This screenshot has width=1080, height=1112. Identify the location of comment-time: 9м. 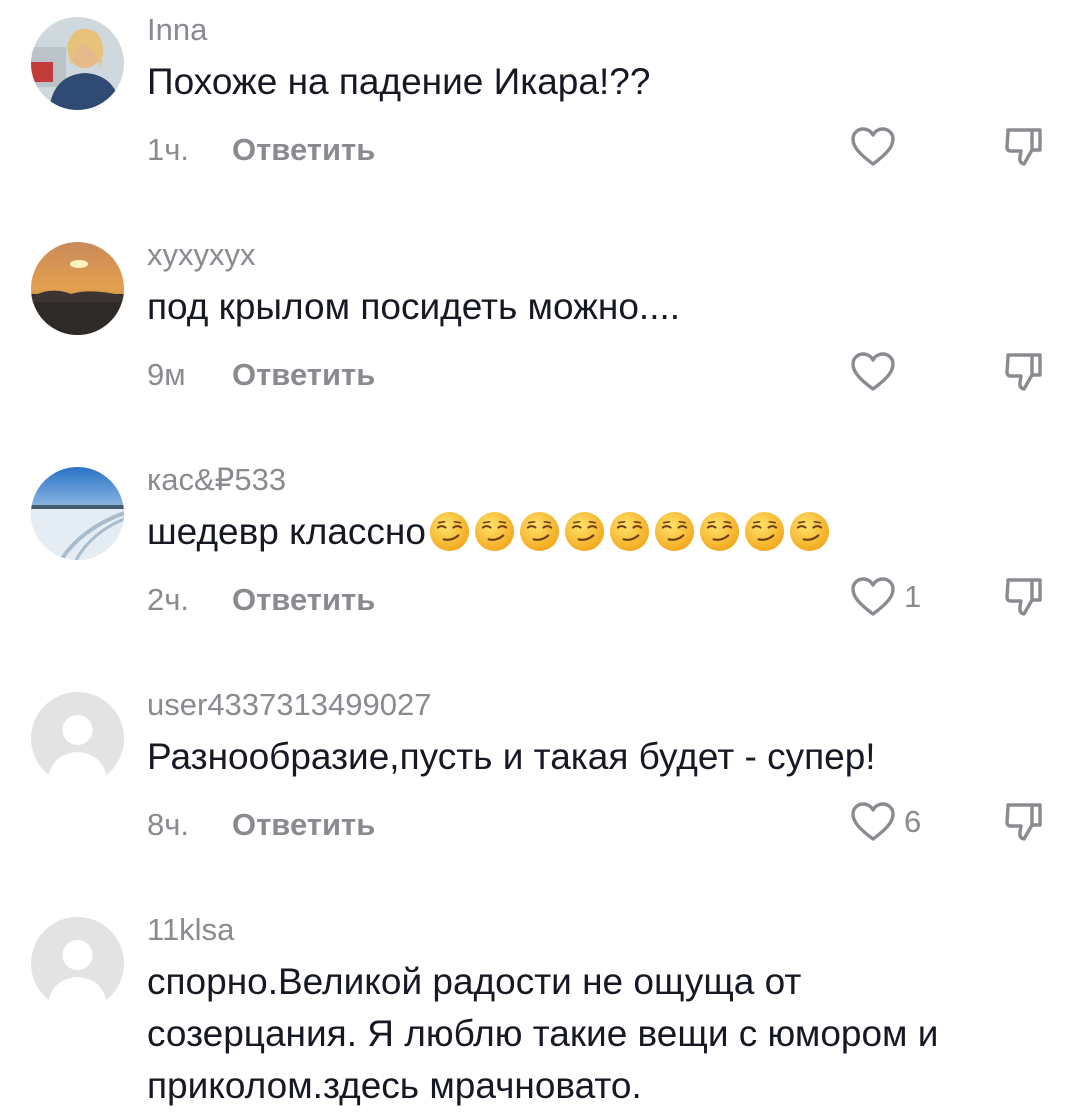
(166, 374).